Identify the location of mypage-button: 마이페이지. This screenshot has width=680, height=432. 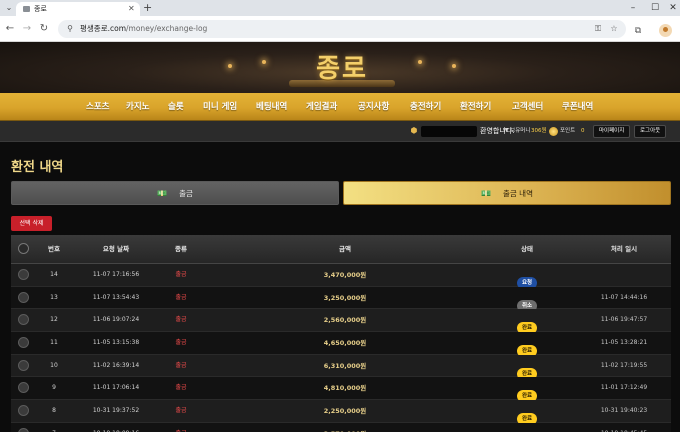
(612, 131).